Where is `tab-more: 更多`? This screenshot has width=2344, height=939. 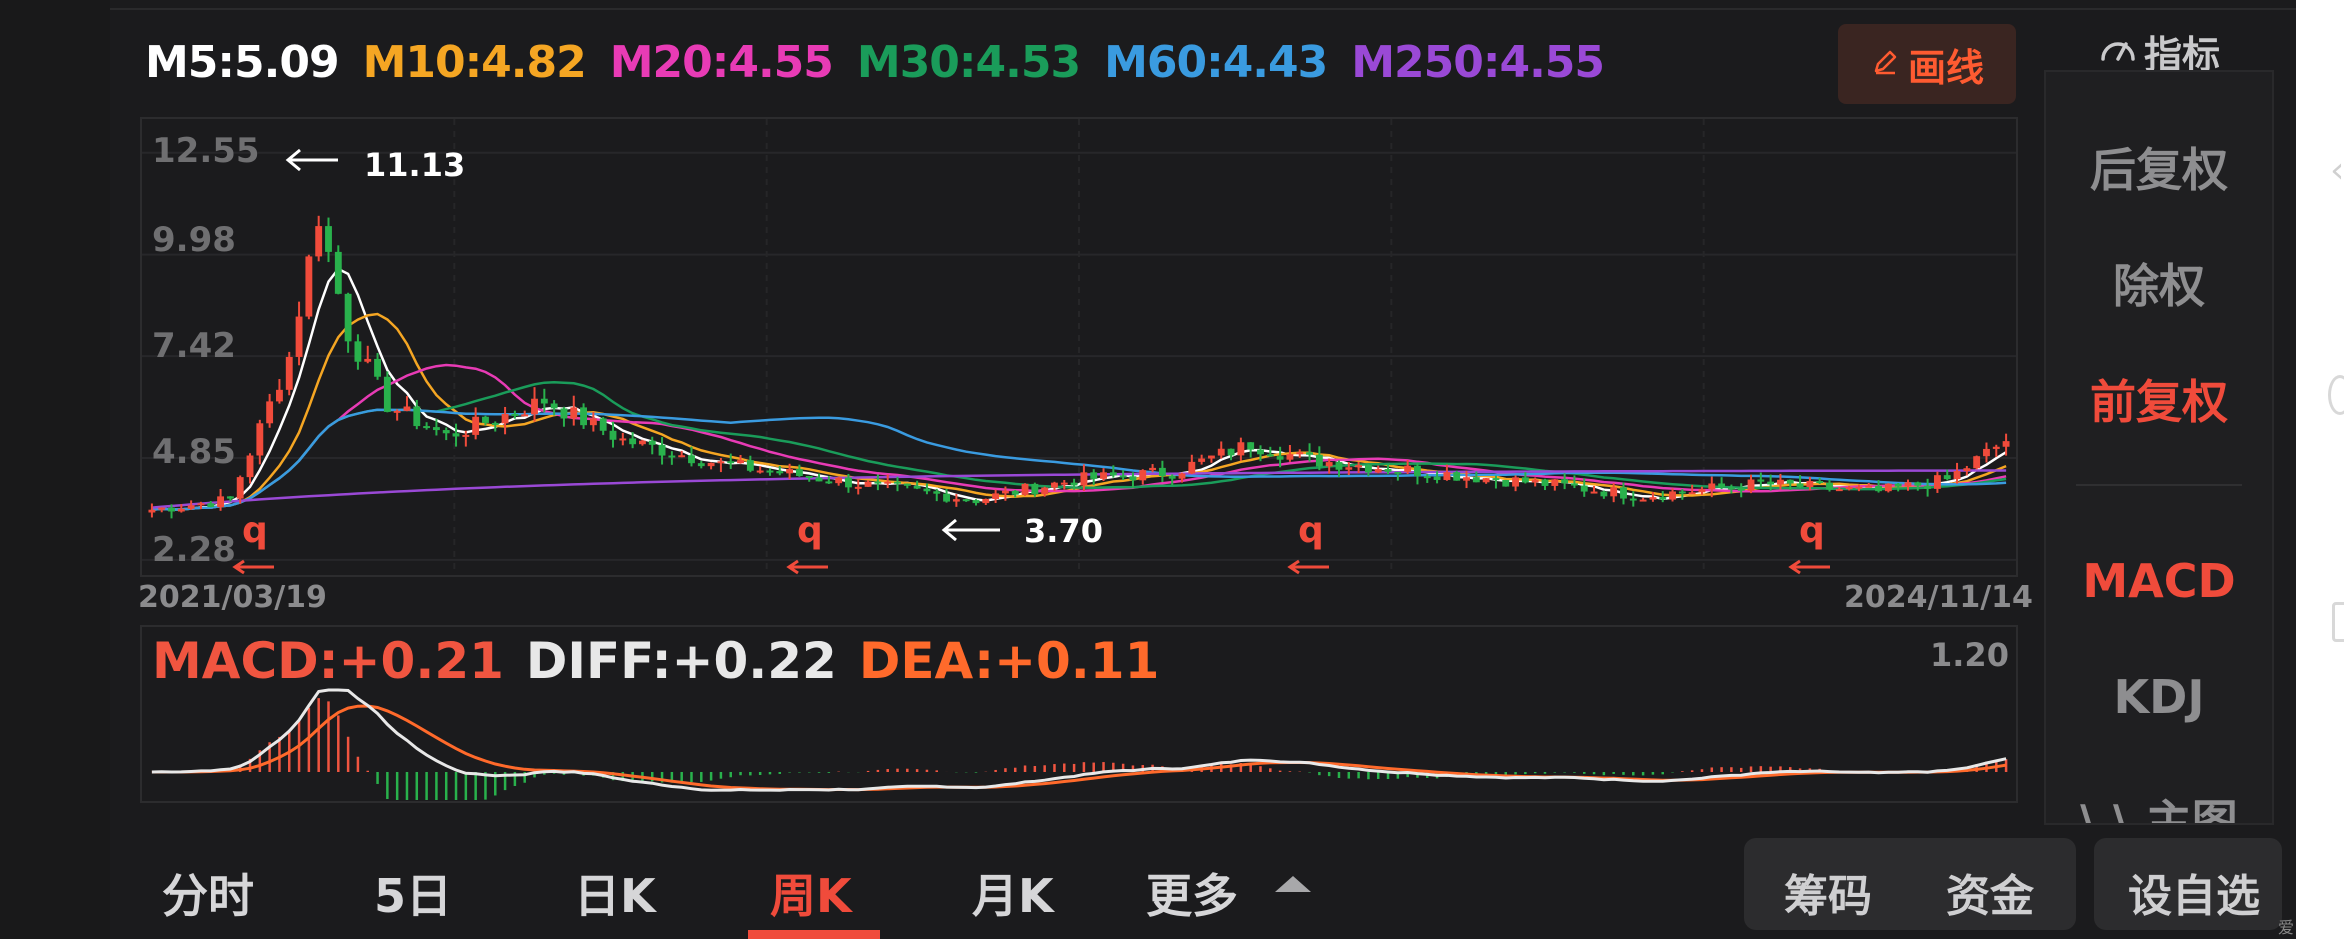
tab-more: 更多 is located at coordinates (1192, 893).